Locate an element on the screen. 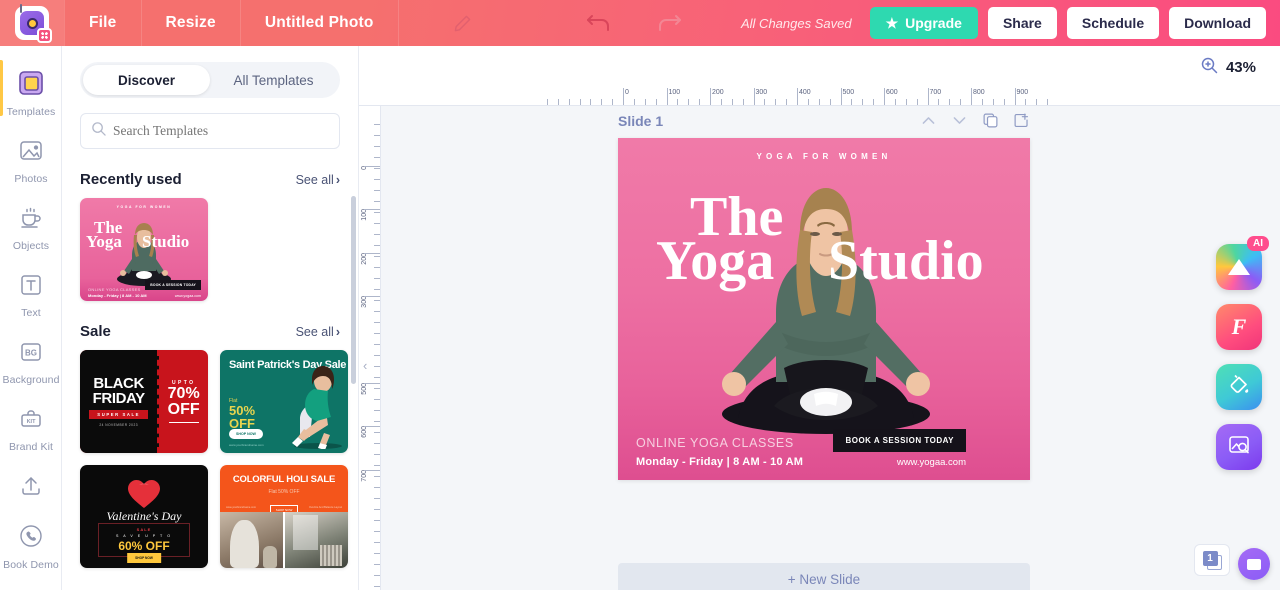  new-slide-button: + New Slide is located at coordinates (824, 576).